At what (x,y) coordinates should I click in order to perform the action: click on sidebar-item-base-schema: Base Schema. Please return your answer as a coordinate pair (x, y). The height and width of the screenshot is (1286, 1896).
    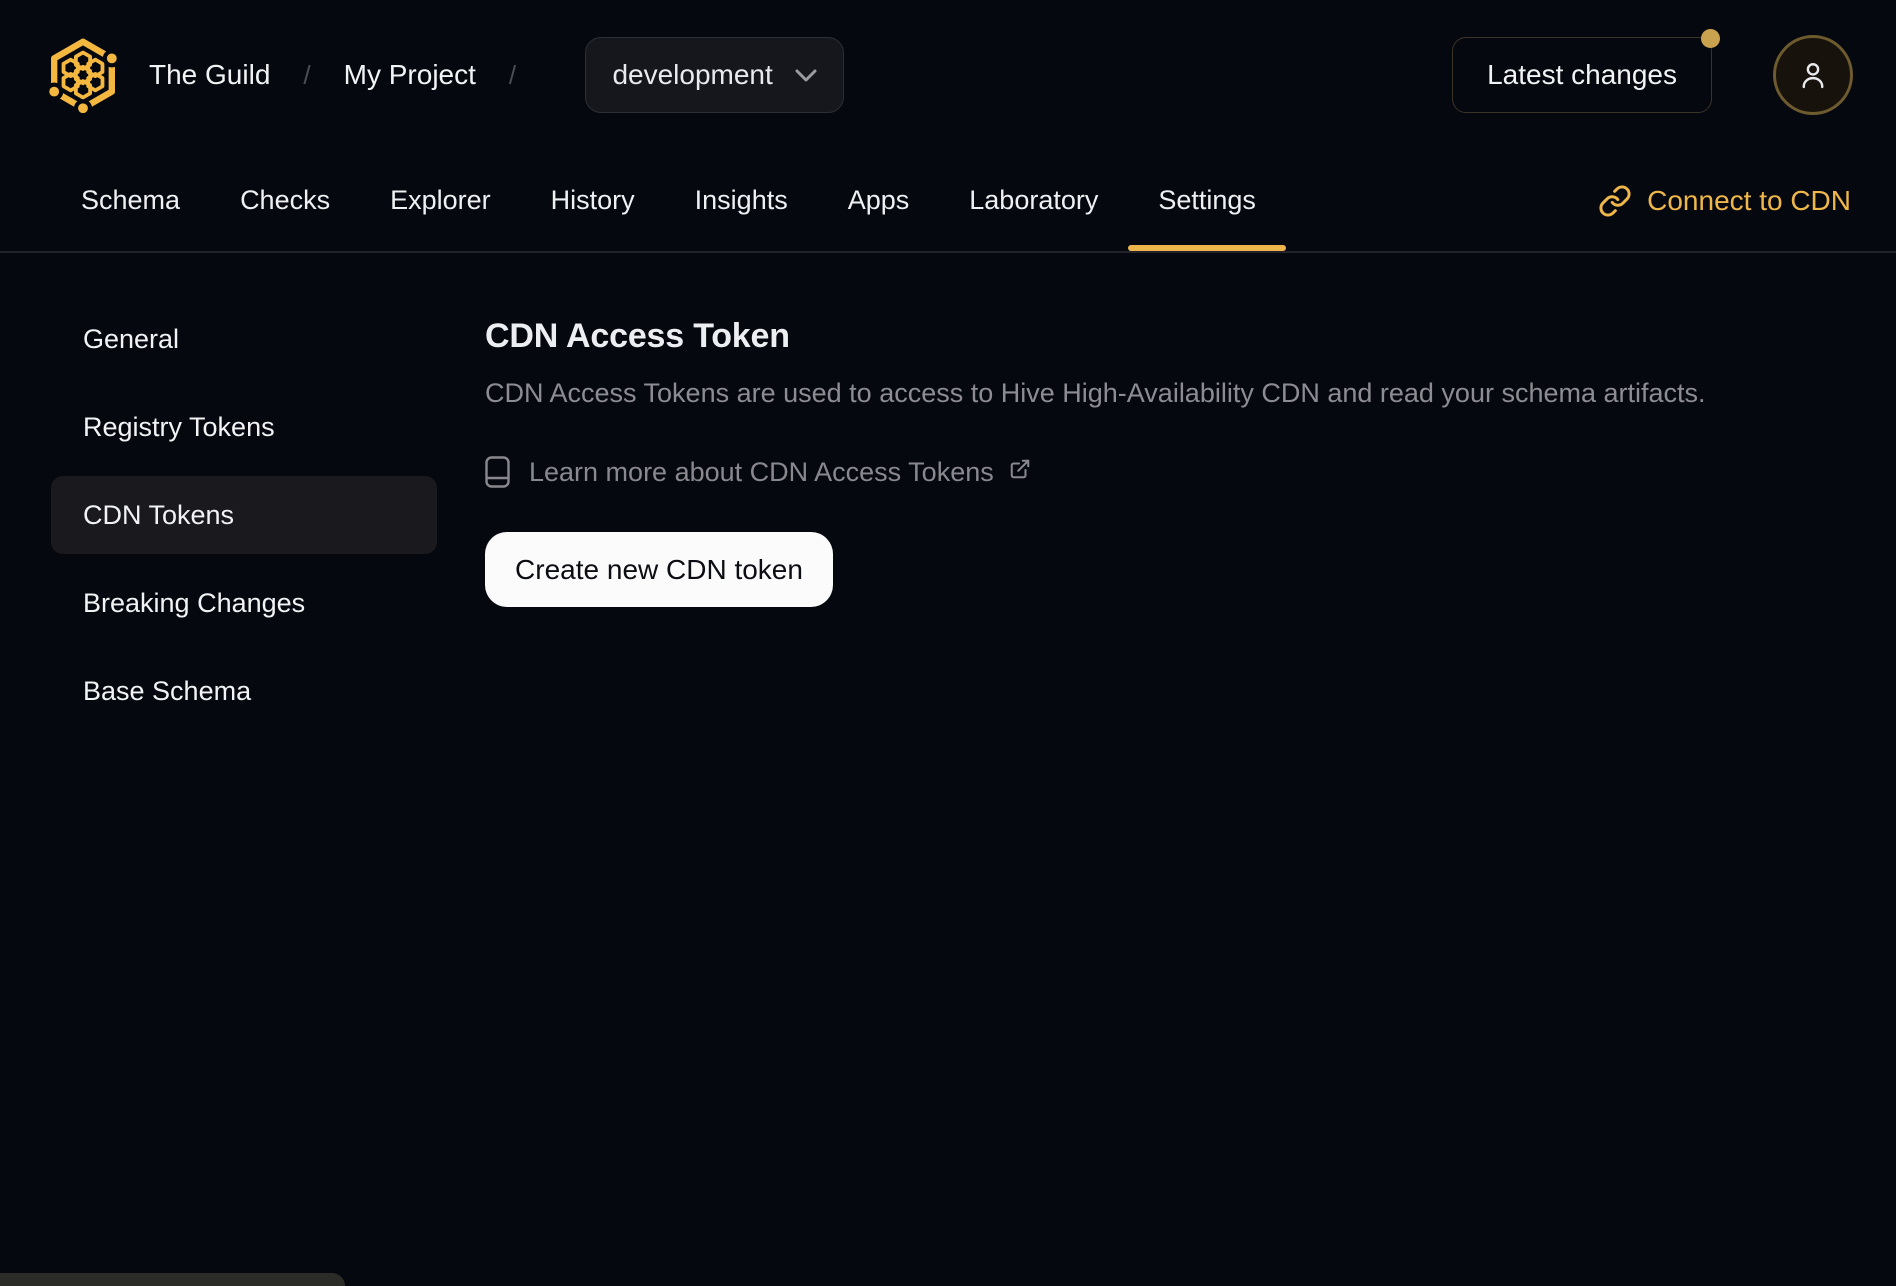
    Looking at the image, I should click on (244, 691).